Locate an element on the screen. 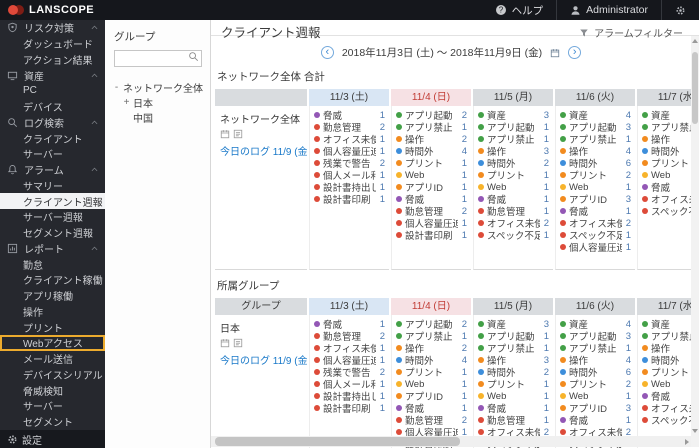 The image size is (699, 448). bell-icon is located at coordinates (13, 169).